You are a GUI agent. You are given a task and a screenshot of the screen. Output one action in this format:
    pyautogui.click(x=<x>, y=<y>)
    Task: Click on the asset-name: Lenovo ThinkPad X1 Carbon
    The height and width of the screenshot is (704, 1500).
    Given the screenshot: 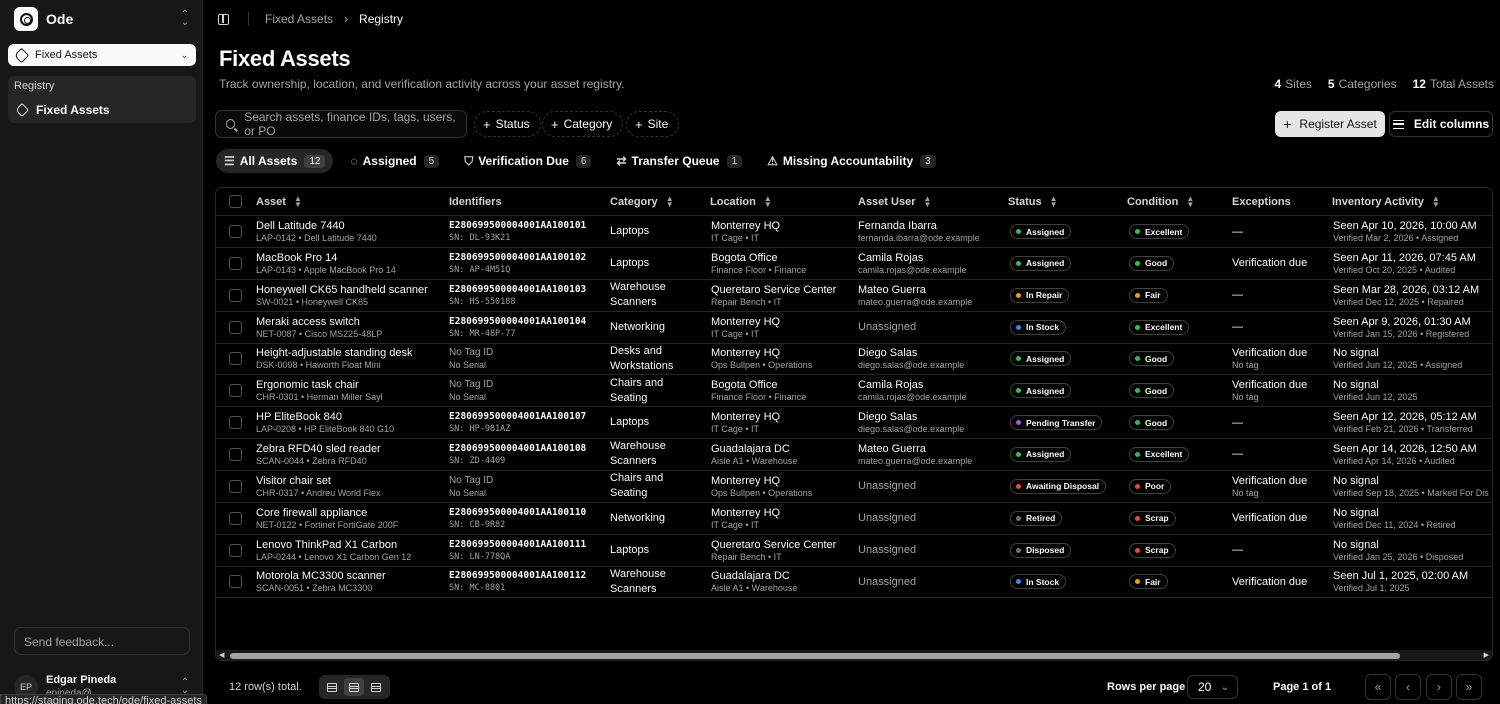 What is the action you would take?
    pyautogui.click(x=333, y=545)
    